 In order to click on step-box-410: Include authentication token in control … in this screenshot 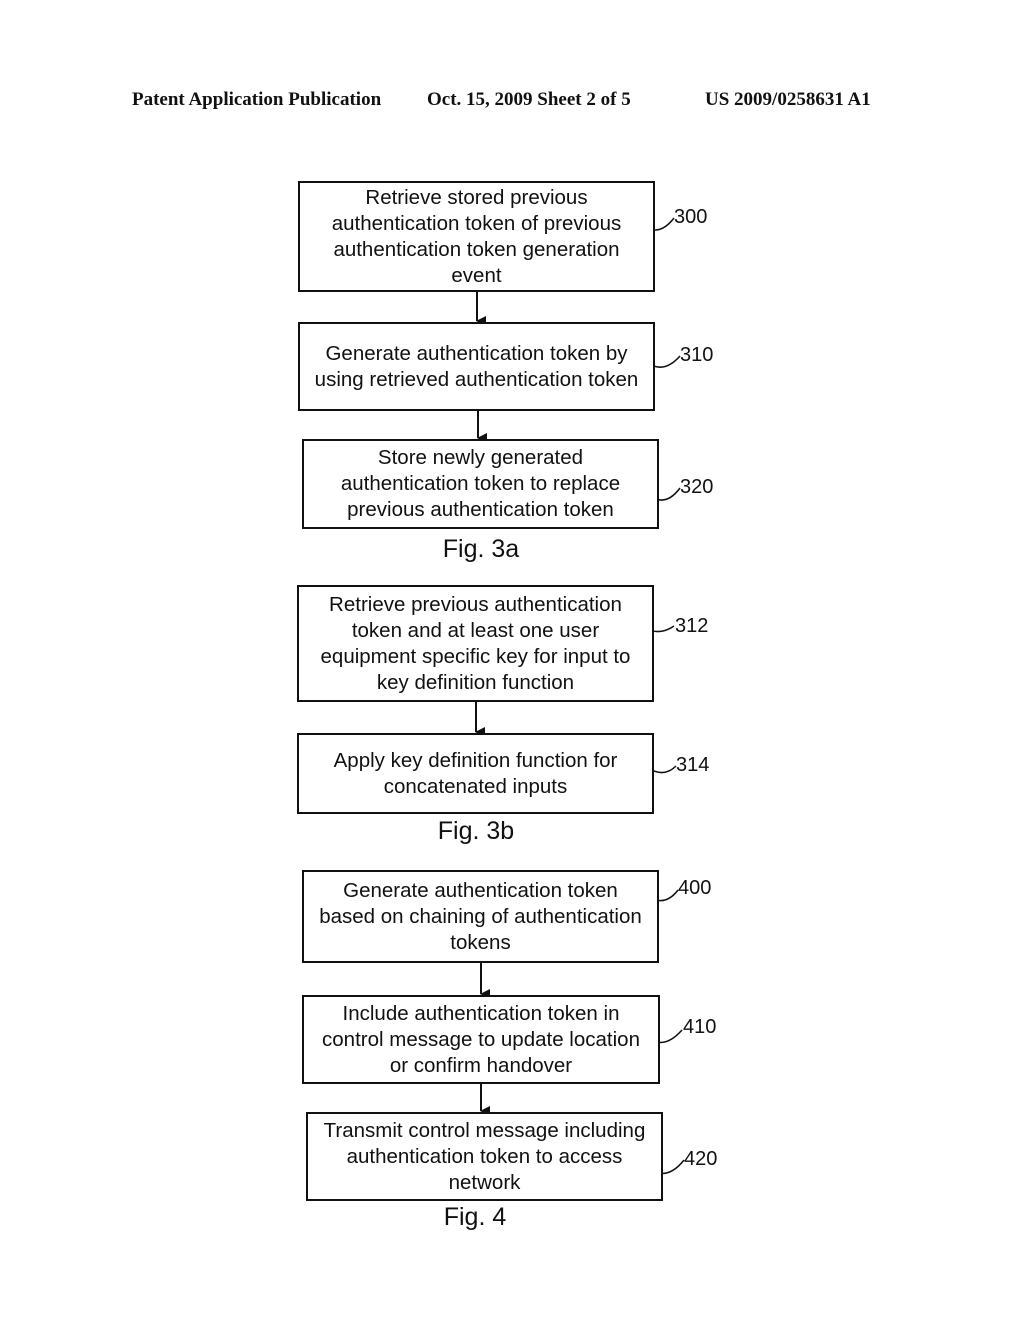, I will do `click(481, 1039)`.